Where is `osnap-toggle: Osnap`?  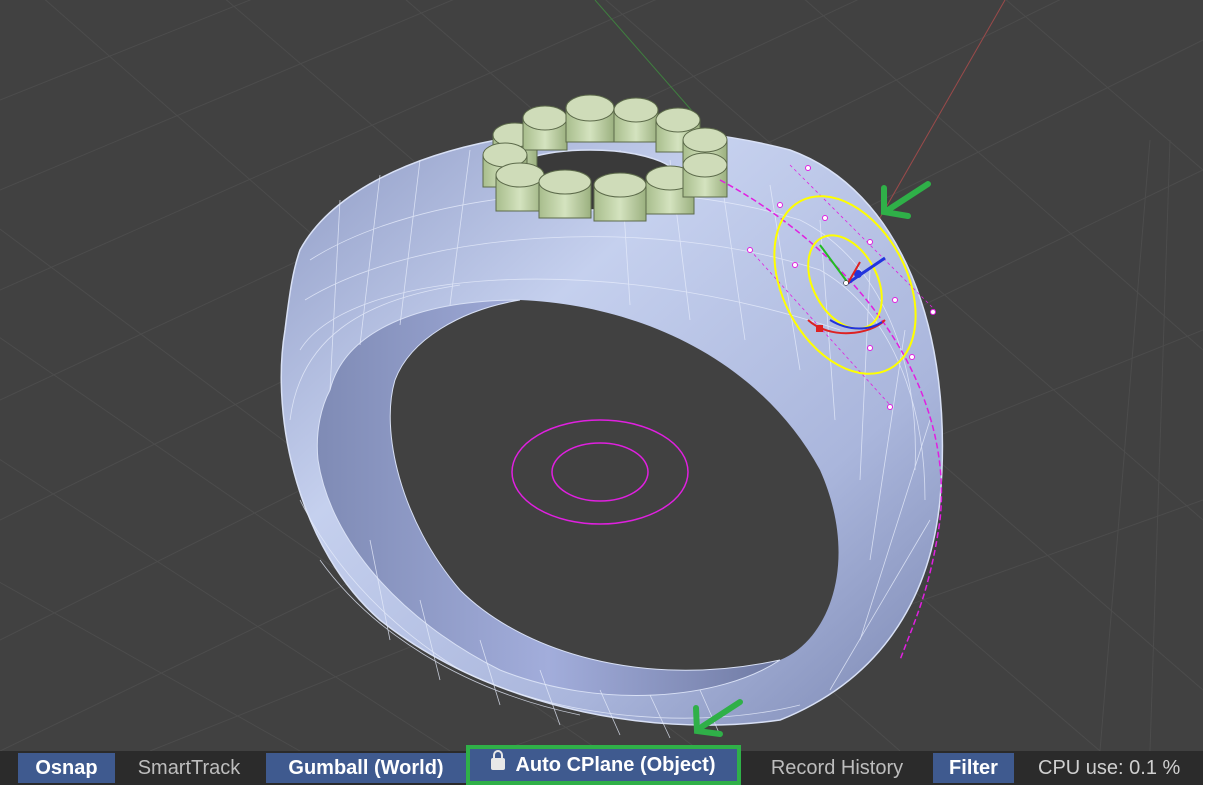 osnap-toggle: Osnap is located at coordinates (66, 768).